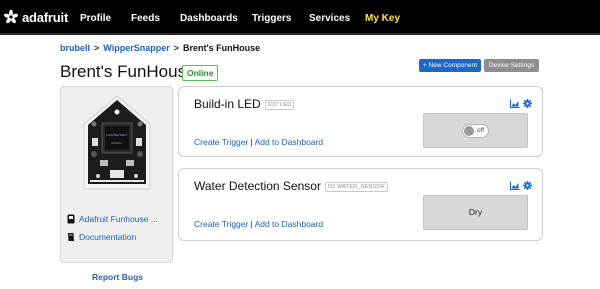 Image resolution: width=600 pixels, height=289 pixels. Describe the element at coordinates (136, 48) in the screenshot. I see `breadcrumb-section-link: WipperSnapper` at that location.